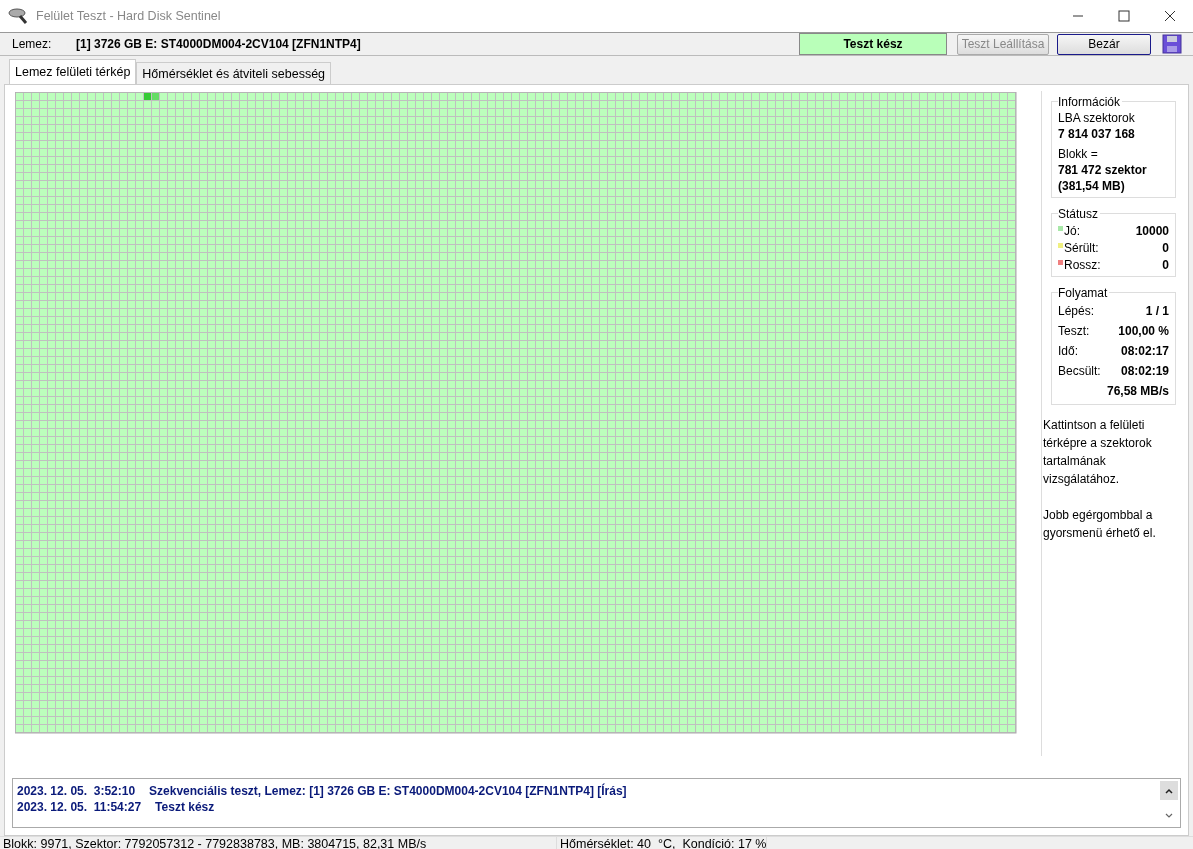 This screenshot has width=1193, height=849. Describe the element at coordinates (1072, 230) in the screenshot. I see `status-label: Jó:` at that location.